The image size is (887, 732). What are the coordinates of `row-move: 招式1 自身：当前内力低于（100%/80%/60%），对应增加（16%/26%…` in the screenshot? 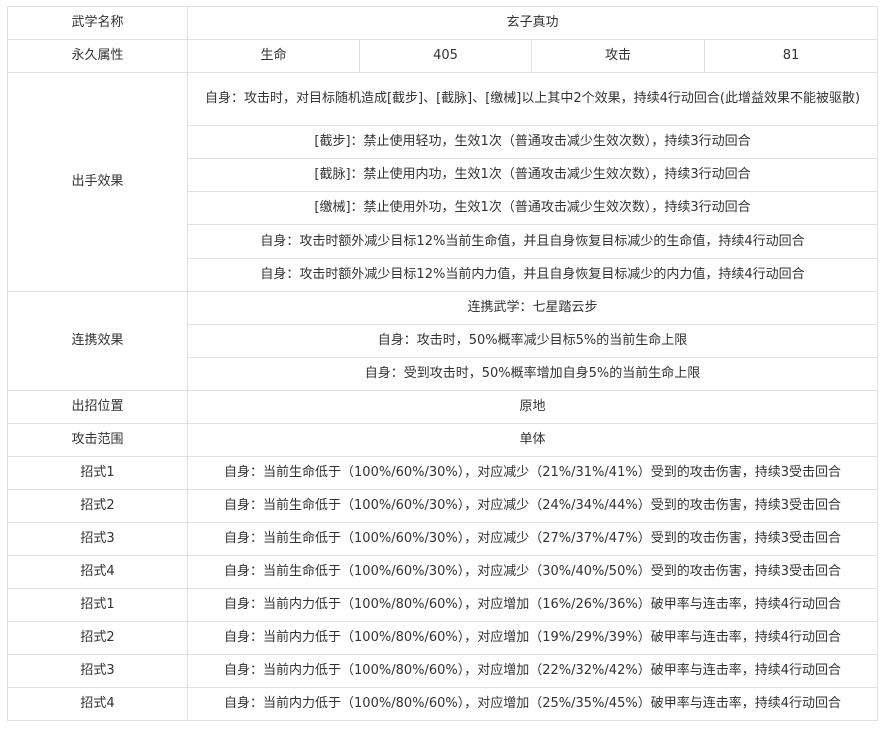 It's located at (443, 605).